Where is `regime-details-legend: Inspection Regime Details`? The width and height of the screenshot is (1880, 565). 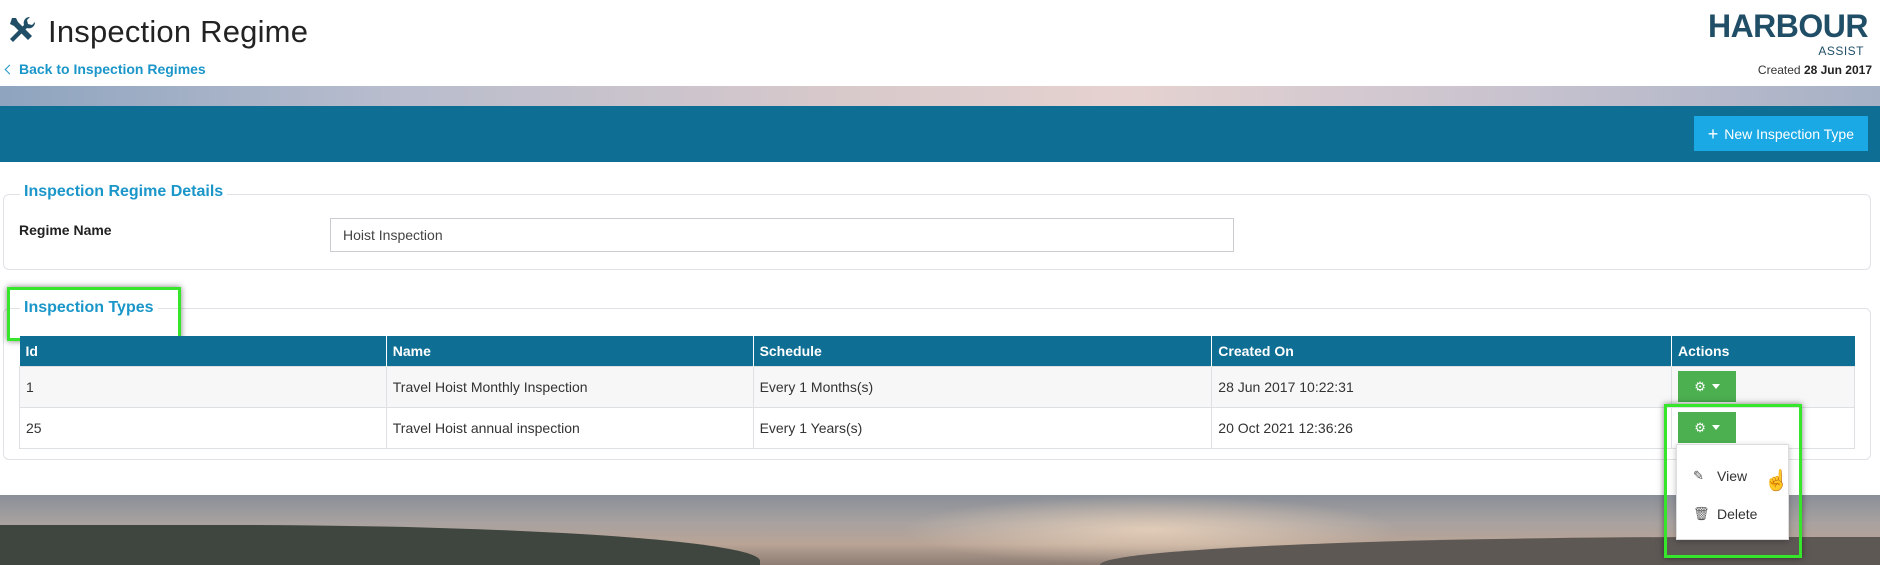
regime-details-legend: Inspection Regime Details is located at coordinates (124, 192).